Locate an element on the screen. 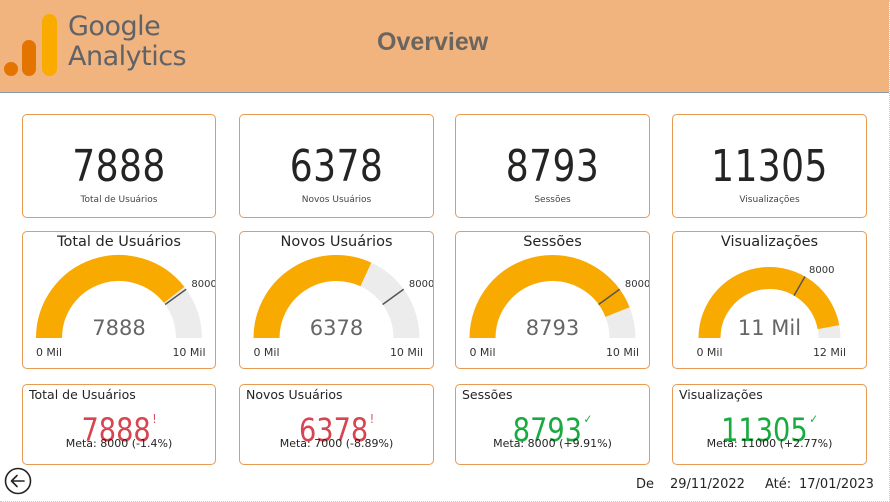 The image size is (890, 502). gauge-card-total-usuarios: 8000 7888 0 Mil 10 Mil Total de Usuários is located at coordinates (119, 300).